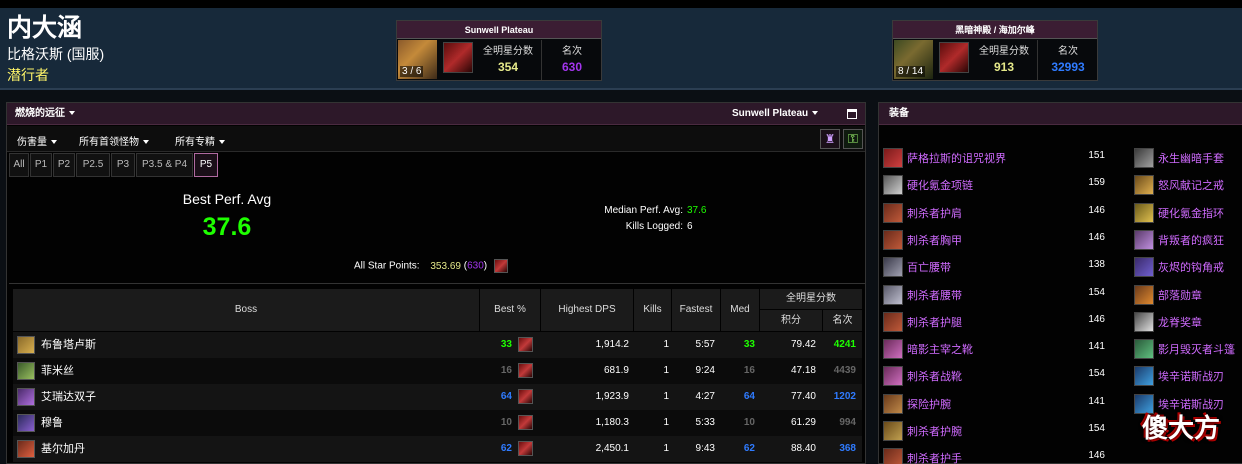  Describe the element at coordinates (612, 448) in the screenshot. I see `highest-dps: 2,450.1` at that location.